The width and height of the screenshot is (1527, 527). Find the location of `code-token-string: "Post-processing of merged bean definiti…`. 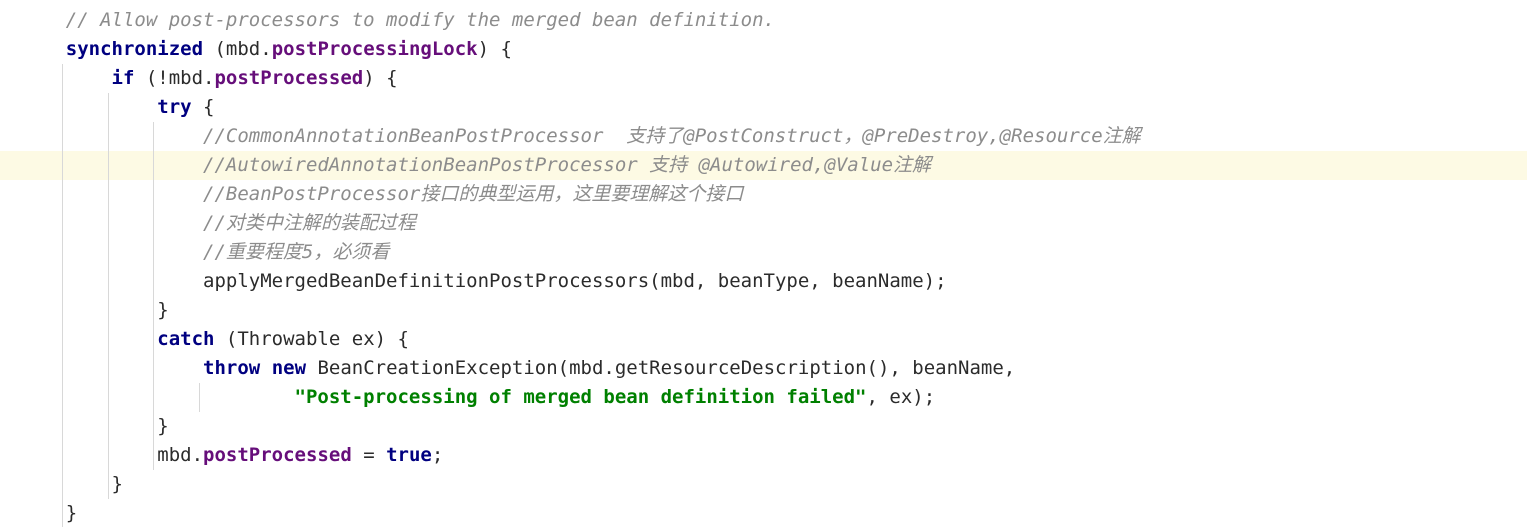

code-token-string: "Post-processing of merged bean definiti… is located at coordinates (580, 397).